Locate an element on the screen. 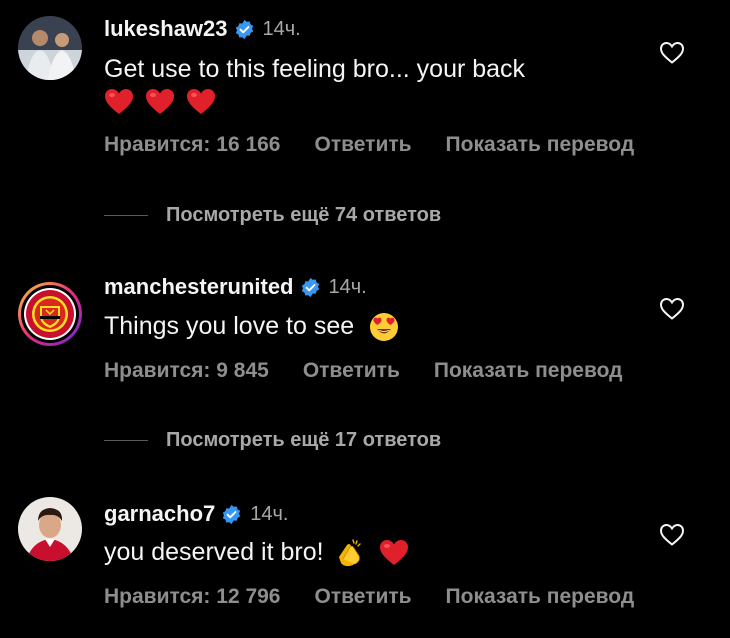  username: lukeshaw23 is located at coordinates (166, 29).